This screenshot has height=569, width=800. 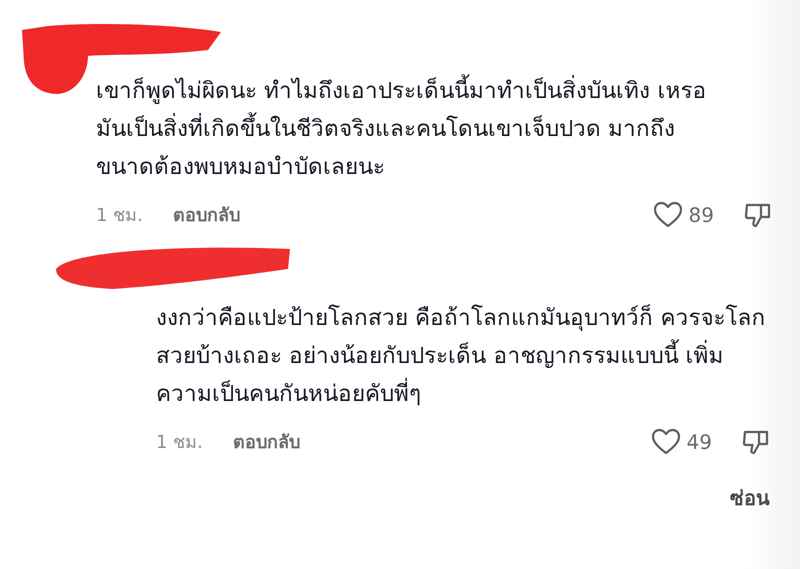 What do you see at coordinates (750, 498) in the screenshot?
I see `hide-link: ซ่อน` at bounding box center [750, 498].